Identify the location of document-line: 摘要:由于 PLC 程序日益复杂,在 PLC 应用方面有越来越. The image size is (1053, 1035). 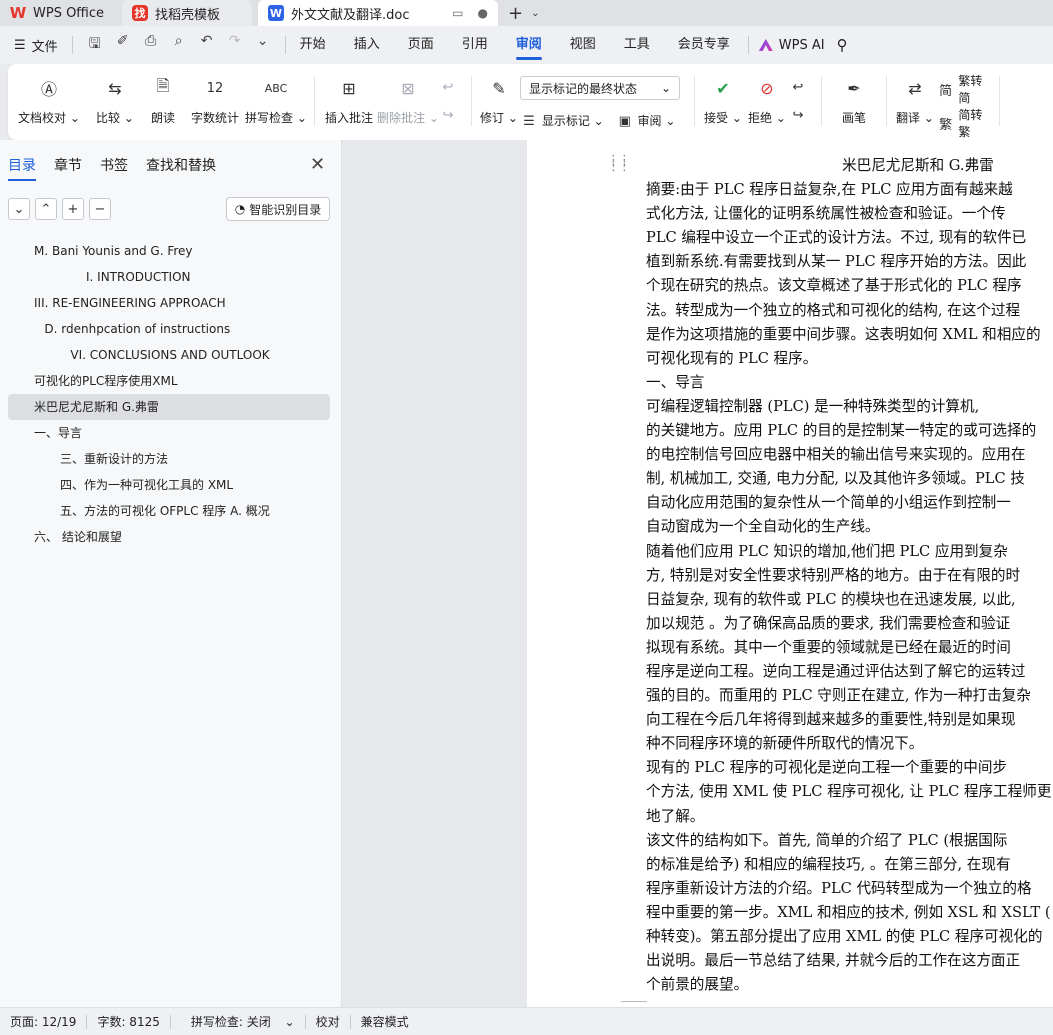
(849, 190).